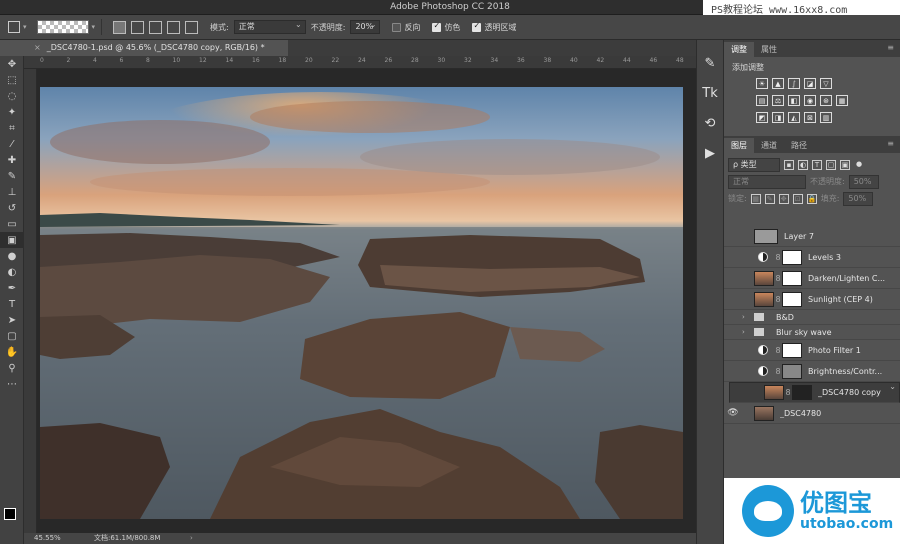 This screenshot has width=900, height=544. What do you see at coordinates (710, 123) in the screenshot?
I see `history-icon: ⟲` at bounding box center [710, 123].